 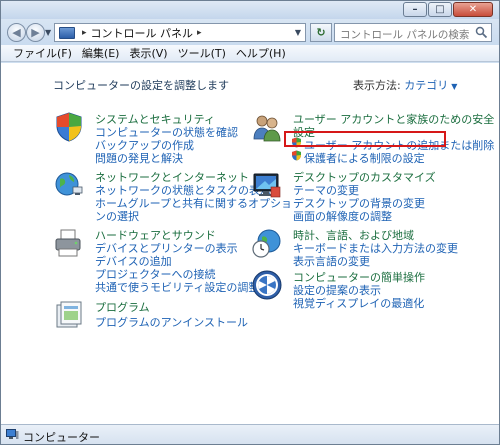 I want to click on link-parental-controls: 保護者による制限の設定, so click(x=364, y=158).